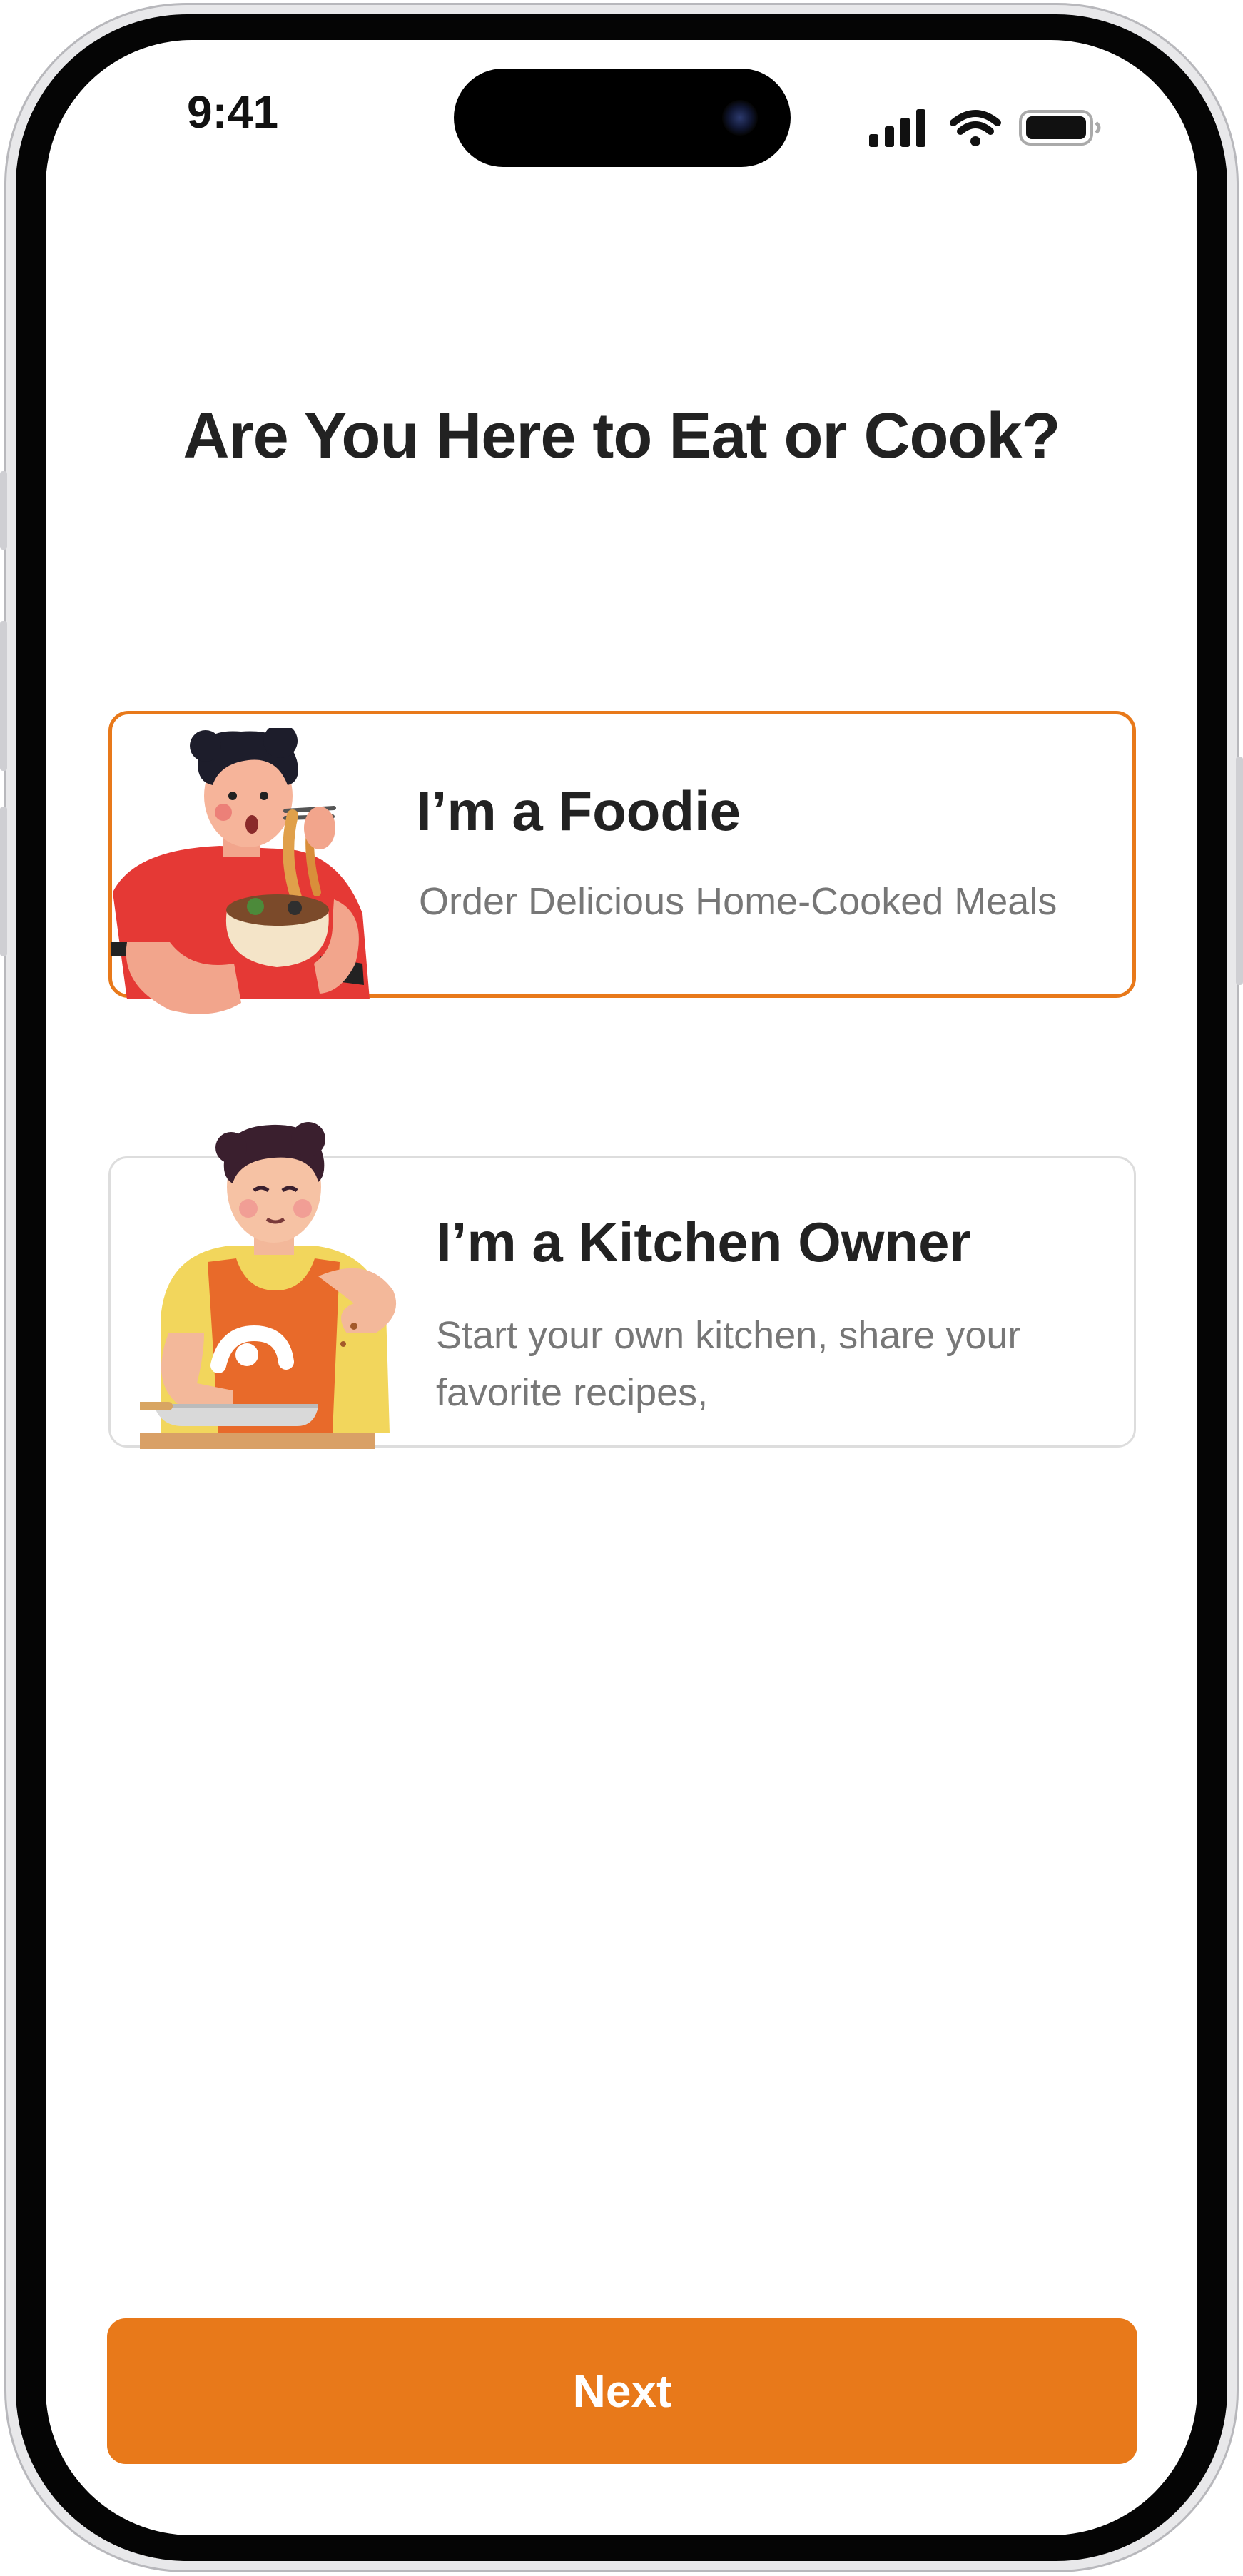 The width and height of the screenshot is (1243, 2576). Describe the element at coordinates (728, 1335) in the screenshot. I see `option-subtitle-line1: Start your own kitchen, share your` at that location.